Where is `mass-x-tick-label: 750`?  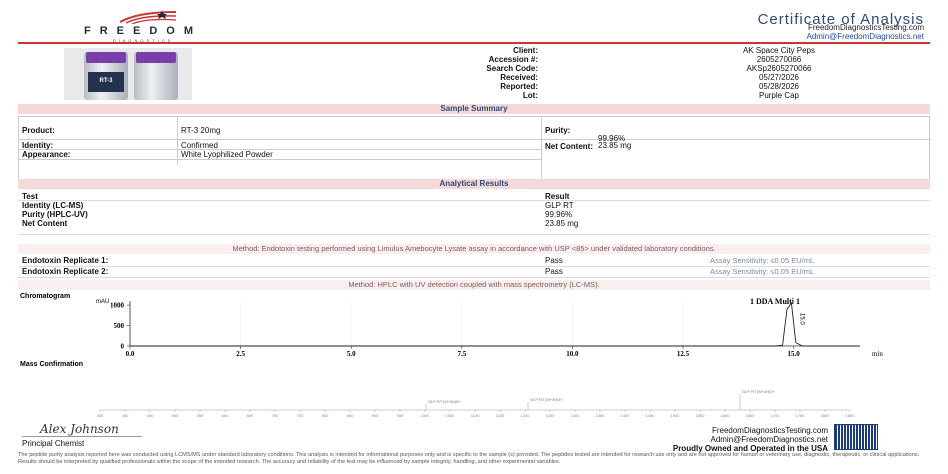
mass-x-tick-label: 750 is located at coordinates (300, 415).